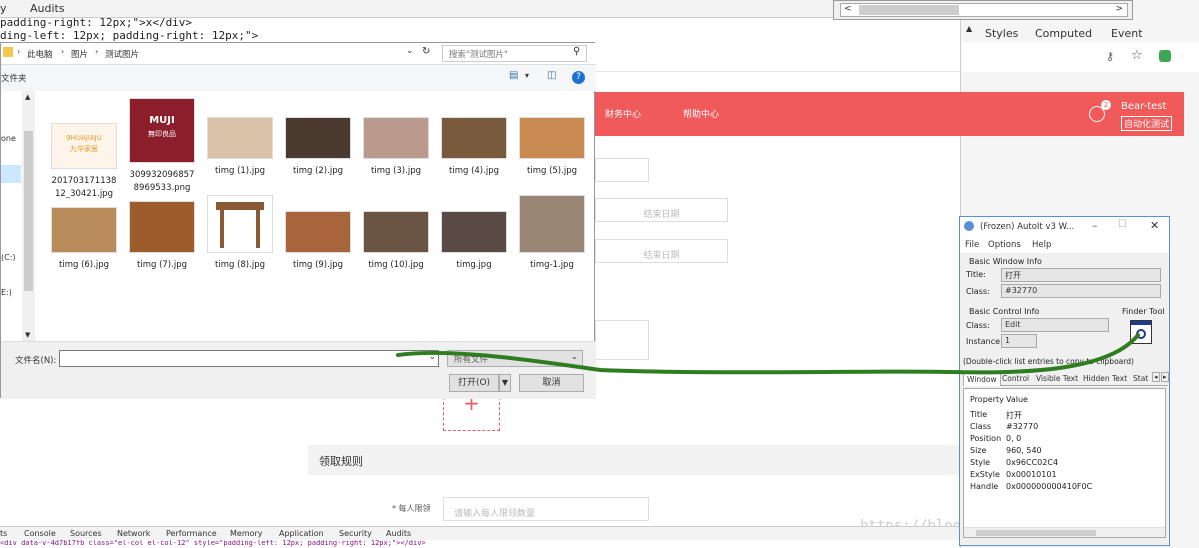 The width and height of the screenshot is (1199, 548). Describe the element at coordinates (8, 138) in the screenshot. I see `nav-item-onedrive: one` at that location.